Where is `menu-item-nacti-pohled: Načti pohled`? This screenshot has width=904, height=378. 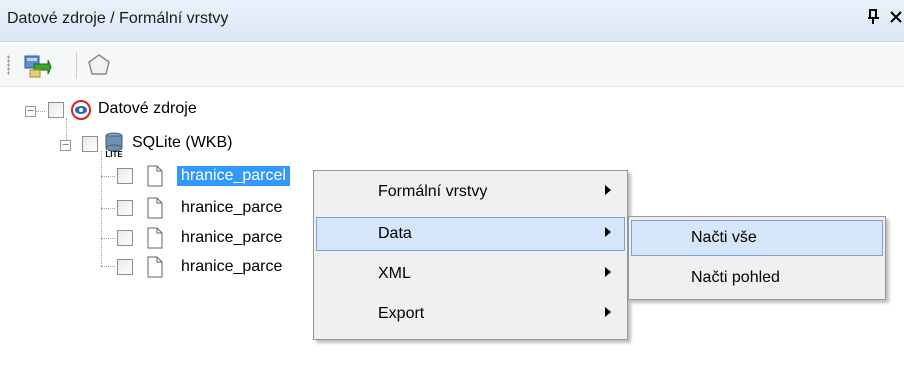 menu-item-nacti-pohled: Načti pohled is located at coordinates (757, 278).